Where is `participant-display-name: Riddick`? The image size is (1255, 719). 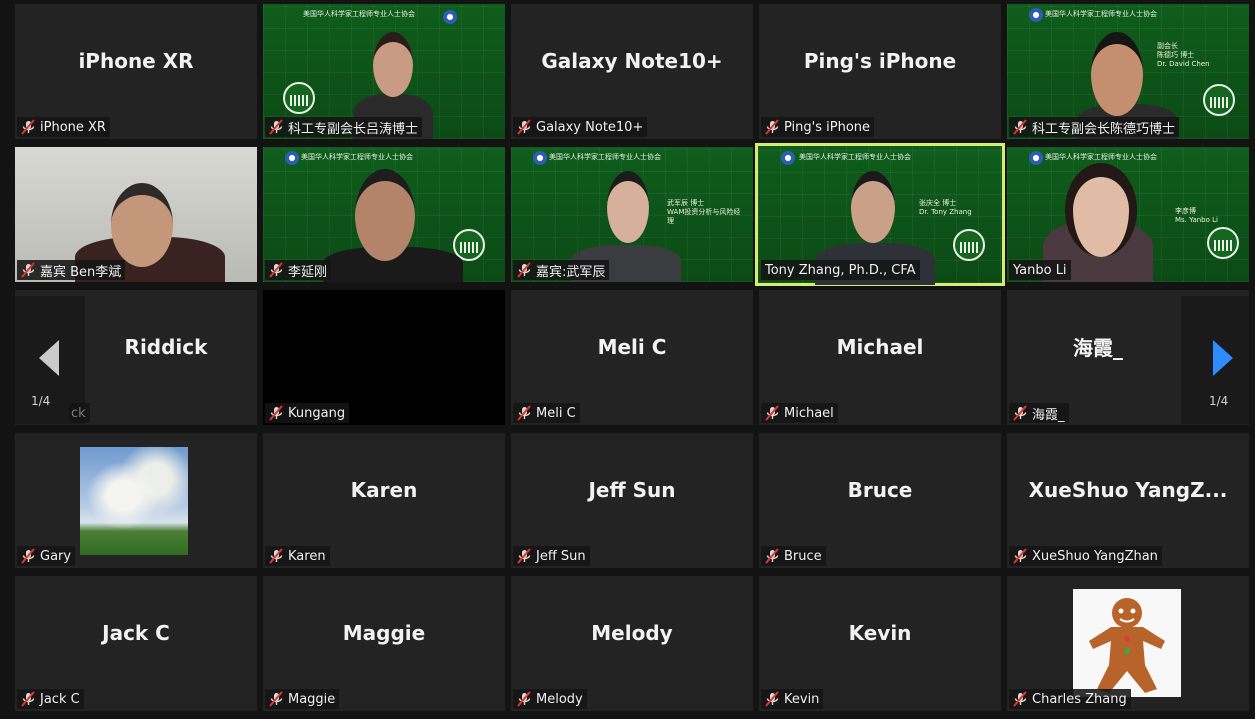
participant-display-name: Riddick is located at coordinates (166, 346).